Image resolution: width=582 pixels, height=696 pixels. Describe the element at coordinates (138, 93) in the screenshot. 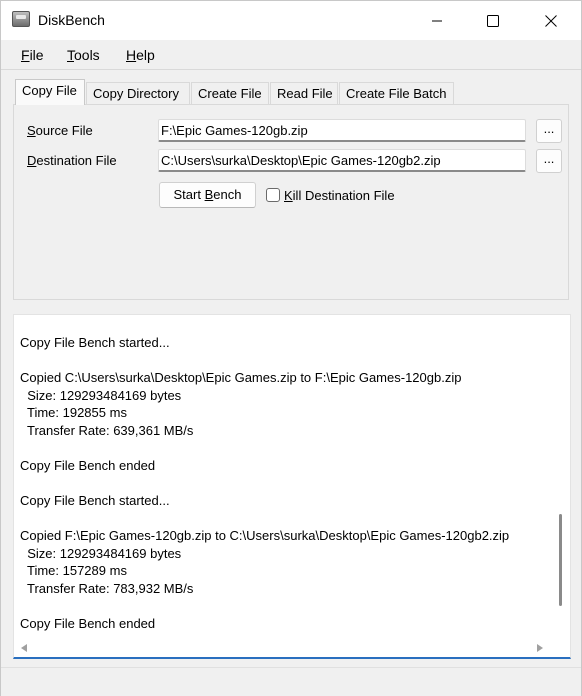

I see `tab-copy-directory: Copy Directory` at that location.